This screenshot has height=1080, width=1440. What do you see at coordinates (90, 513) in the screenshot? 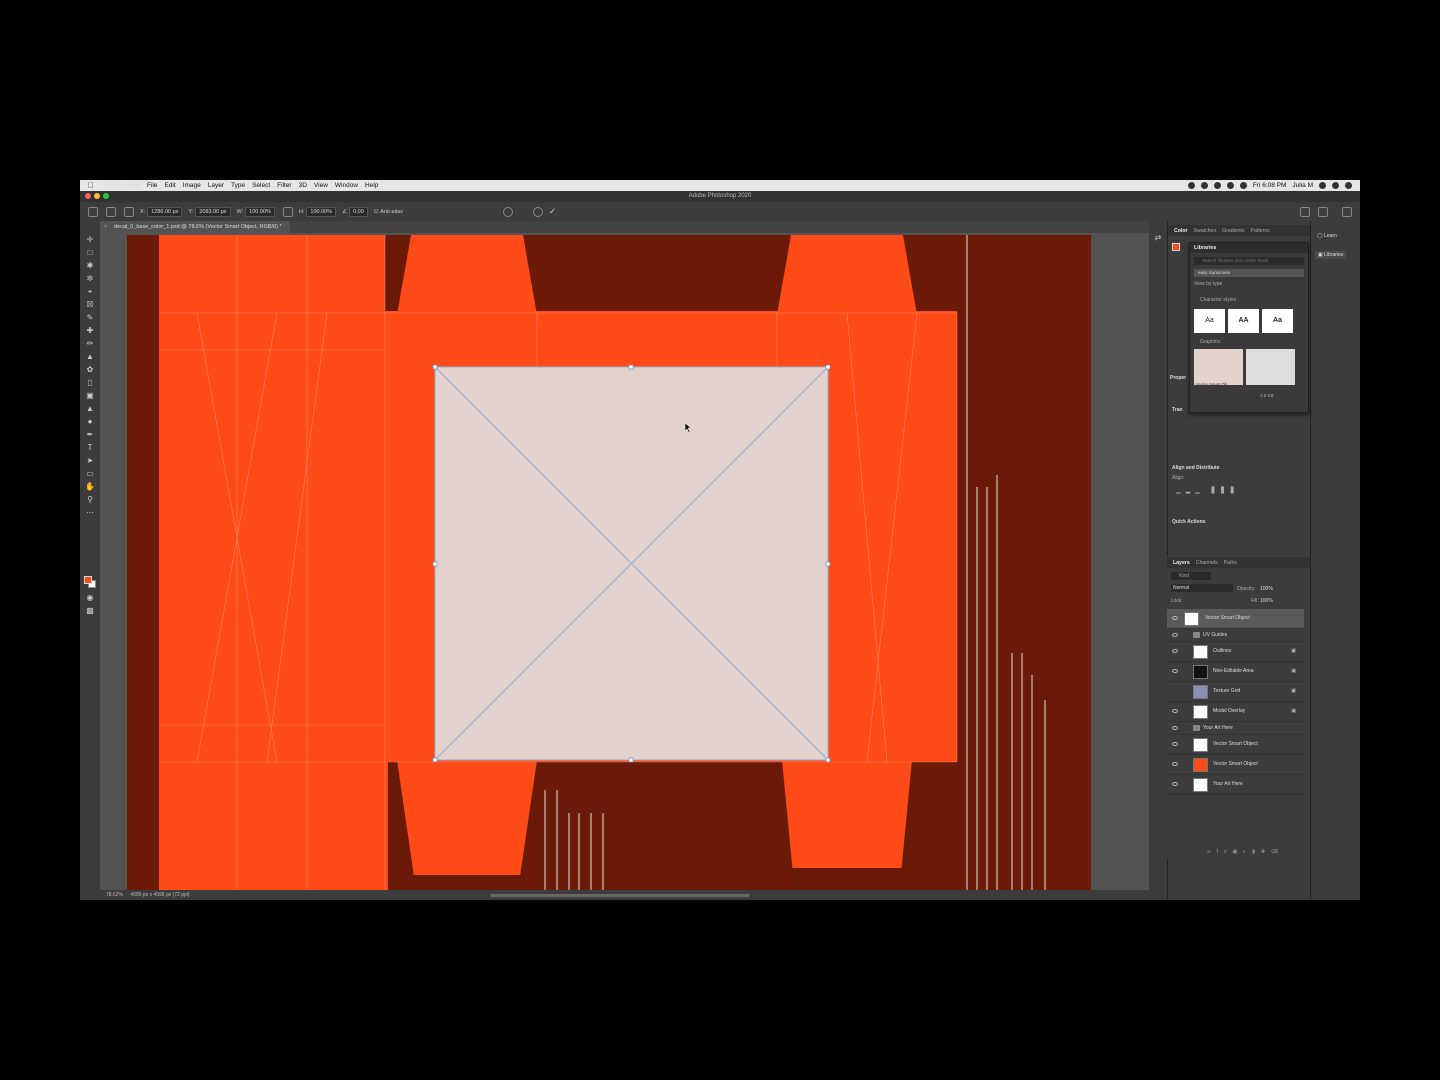
I see `more-tools-icon: ⋯` at bounding box center [90, 513].